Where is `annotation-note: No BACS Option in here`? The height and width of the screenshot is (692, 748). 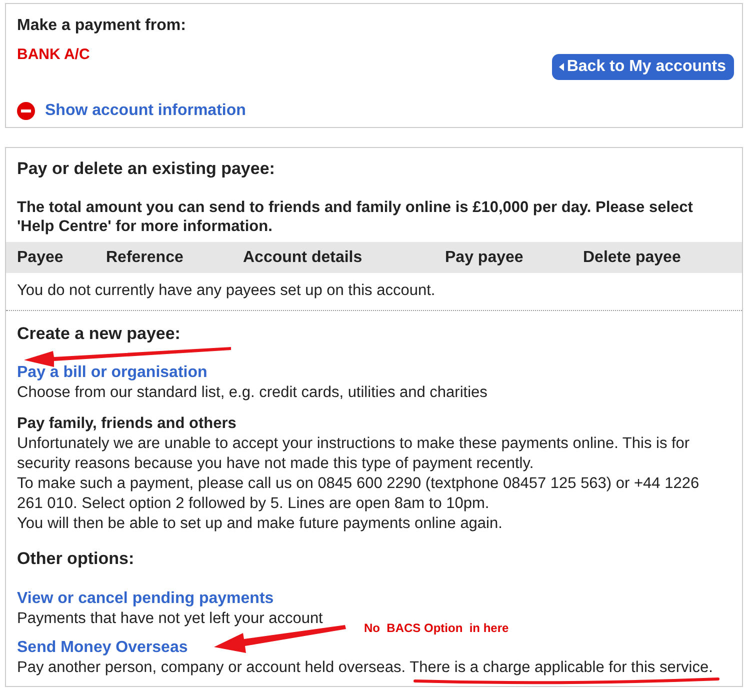 annotation-note: No BACS Option in here is located at coordinates (436, 628).